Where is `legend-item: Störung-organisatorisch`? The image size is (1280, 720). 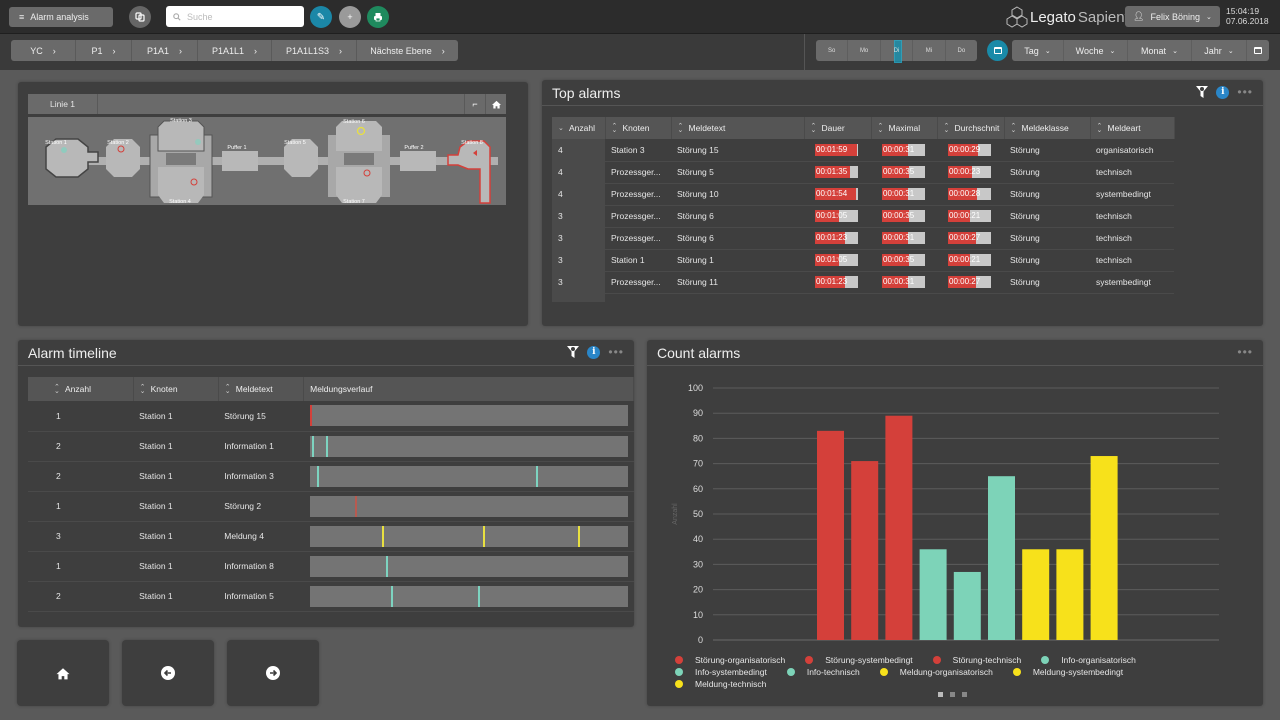 legend-item: Störung-organisatorisch is located at coordinates (730, 659).